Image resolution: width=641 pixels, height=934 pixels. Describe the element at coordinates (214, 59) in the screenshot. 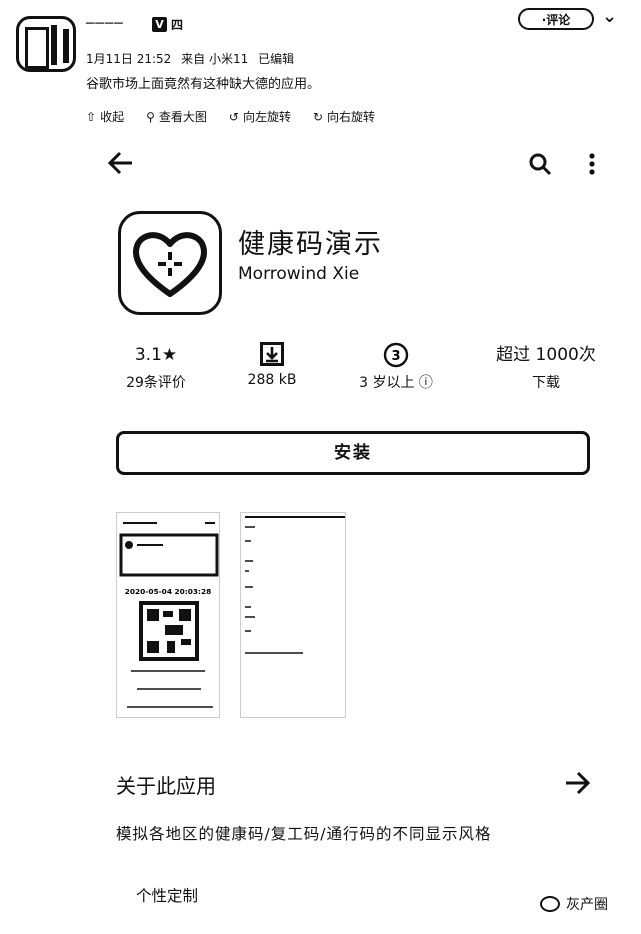

I see `post-source: 来自 小米11` at that location.